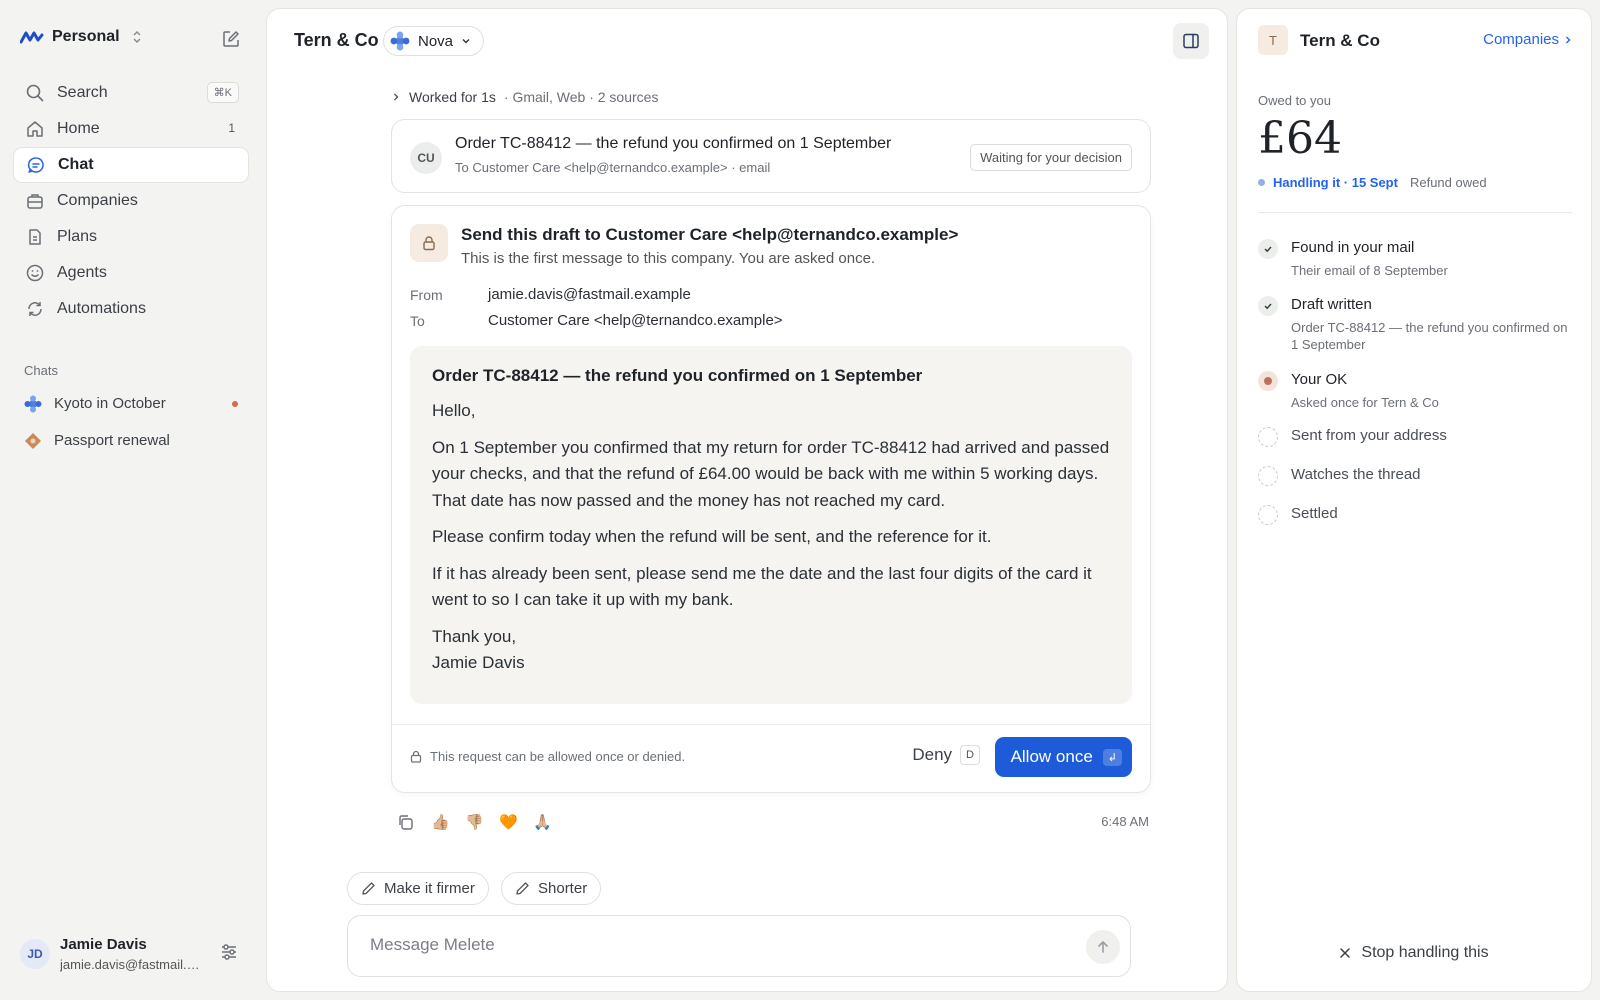  Describe the element at coordinates (110, 403) in the screenshot. I see `chat-item-label: Kyoto in October` at that location.